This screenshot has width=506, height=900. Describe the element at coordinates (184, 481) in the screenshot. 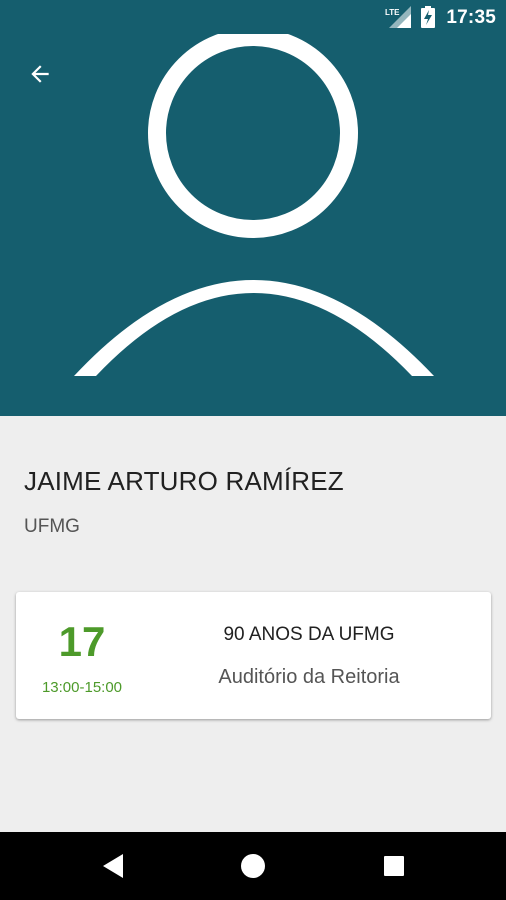

I see `profile-name: JAIME ARTURO RAMÍREZ` at that location.